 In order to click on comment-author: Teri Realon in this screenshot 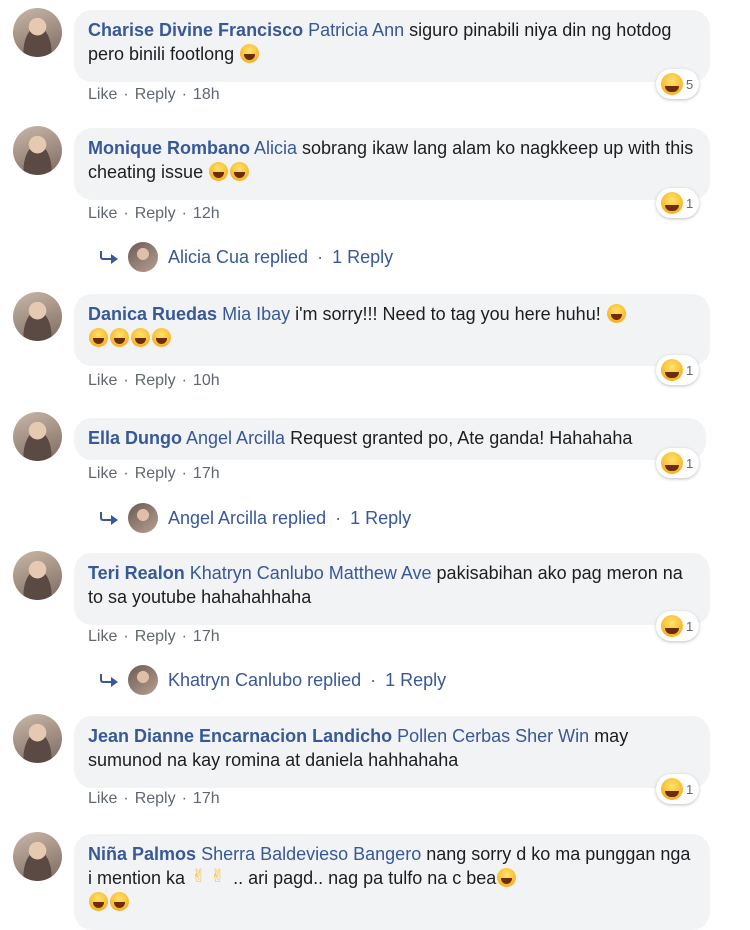, I will do `click(136, 573)`.